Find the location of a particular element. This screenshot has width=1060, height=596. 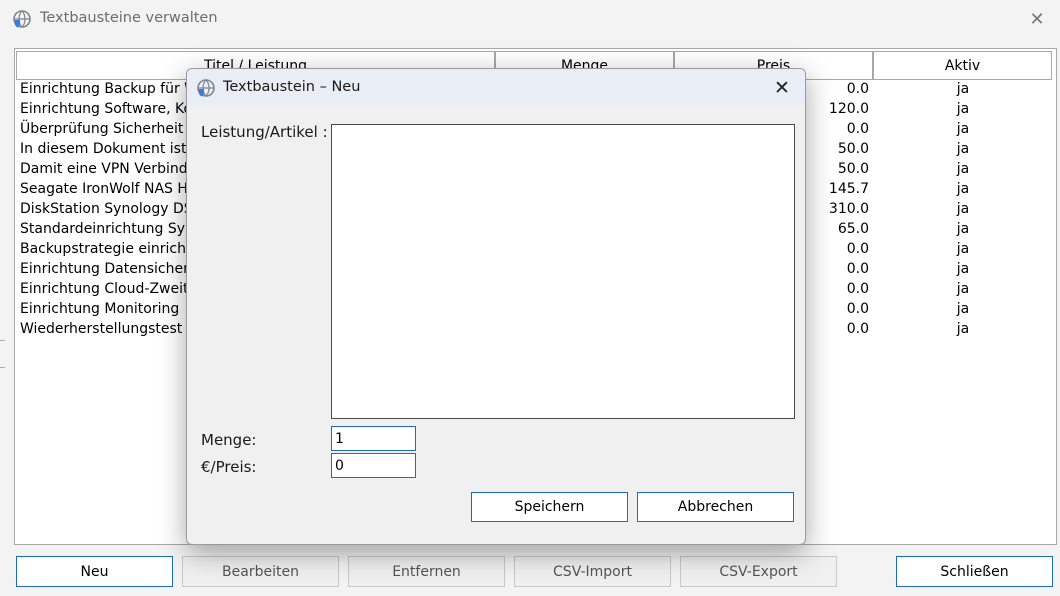

row-title: Überprüfung Sicherheit u is located at coordinates (108, 129).